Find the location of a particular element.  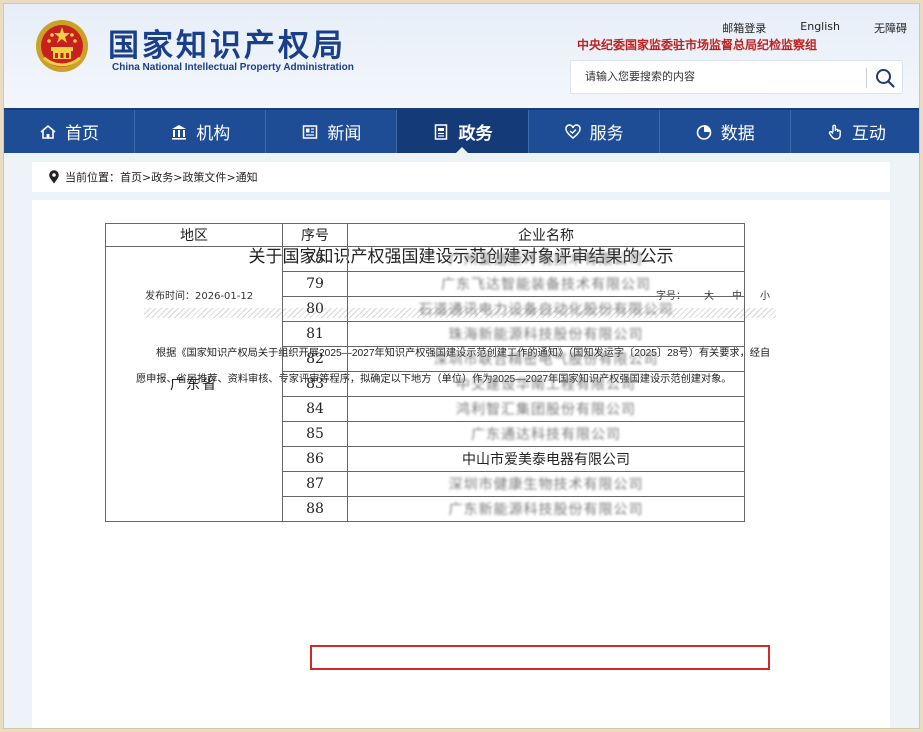

main-nav: 首页 机构 新闻 政务 服务 数据 互动 is located at coordinates (461, 131).